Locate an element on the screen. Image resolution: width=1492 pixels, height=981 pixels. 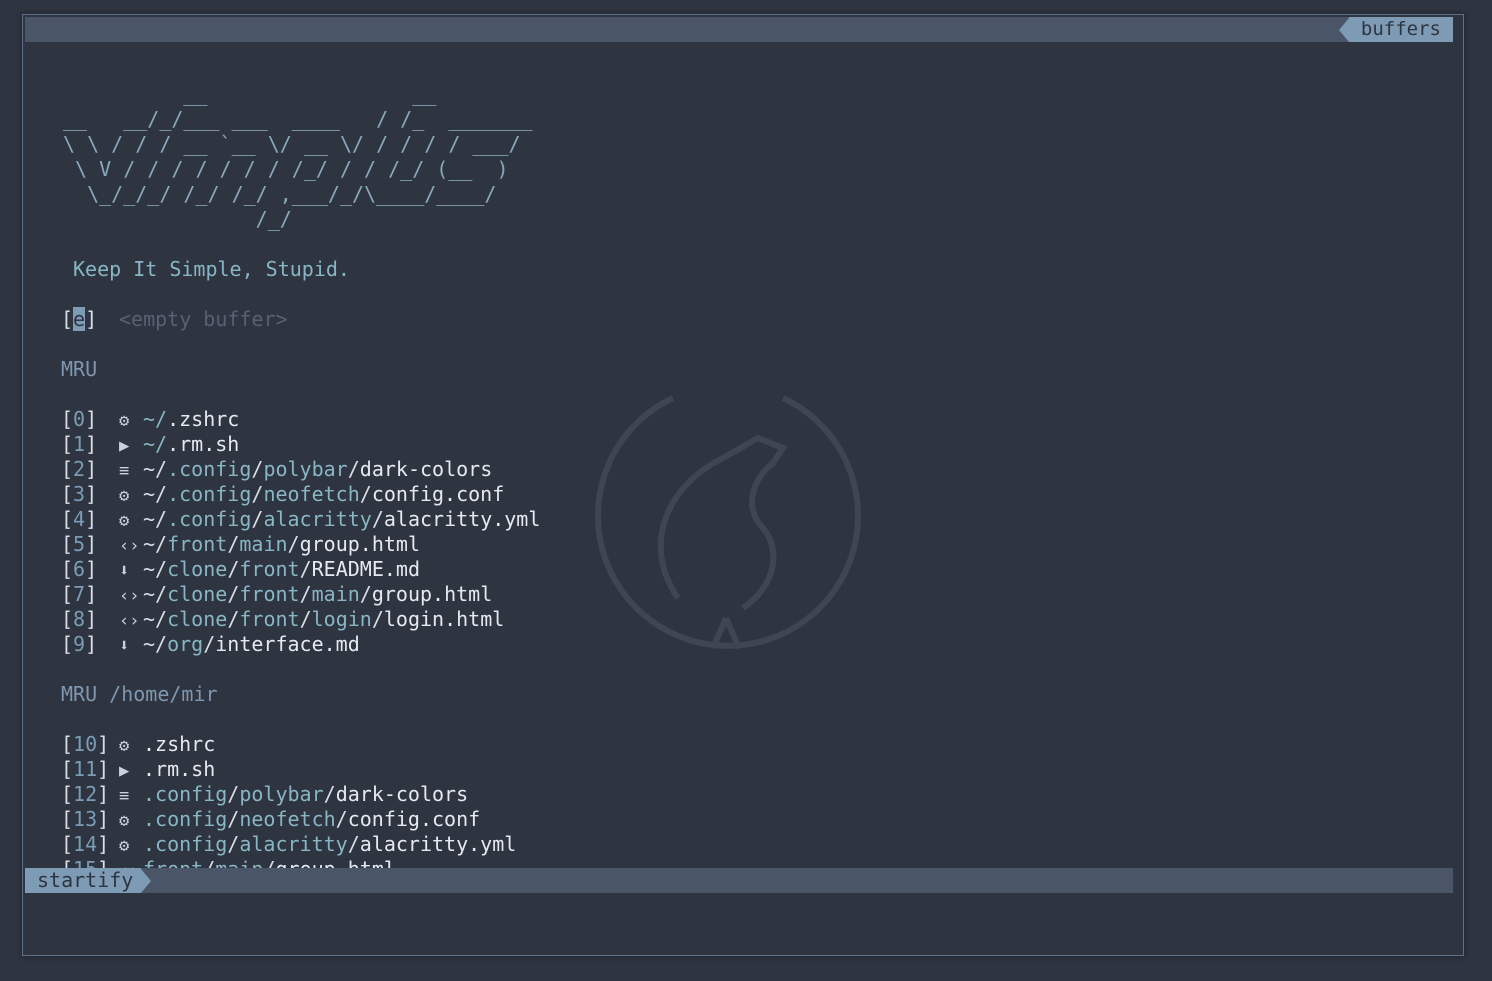
file-entry: [1] ▶ ~/.rm.sh is located at coordinates (150, 444).